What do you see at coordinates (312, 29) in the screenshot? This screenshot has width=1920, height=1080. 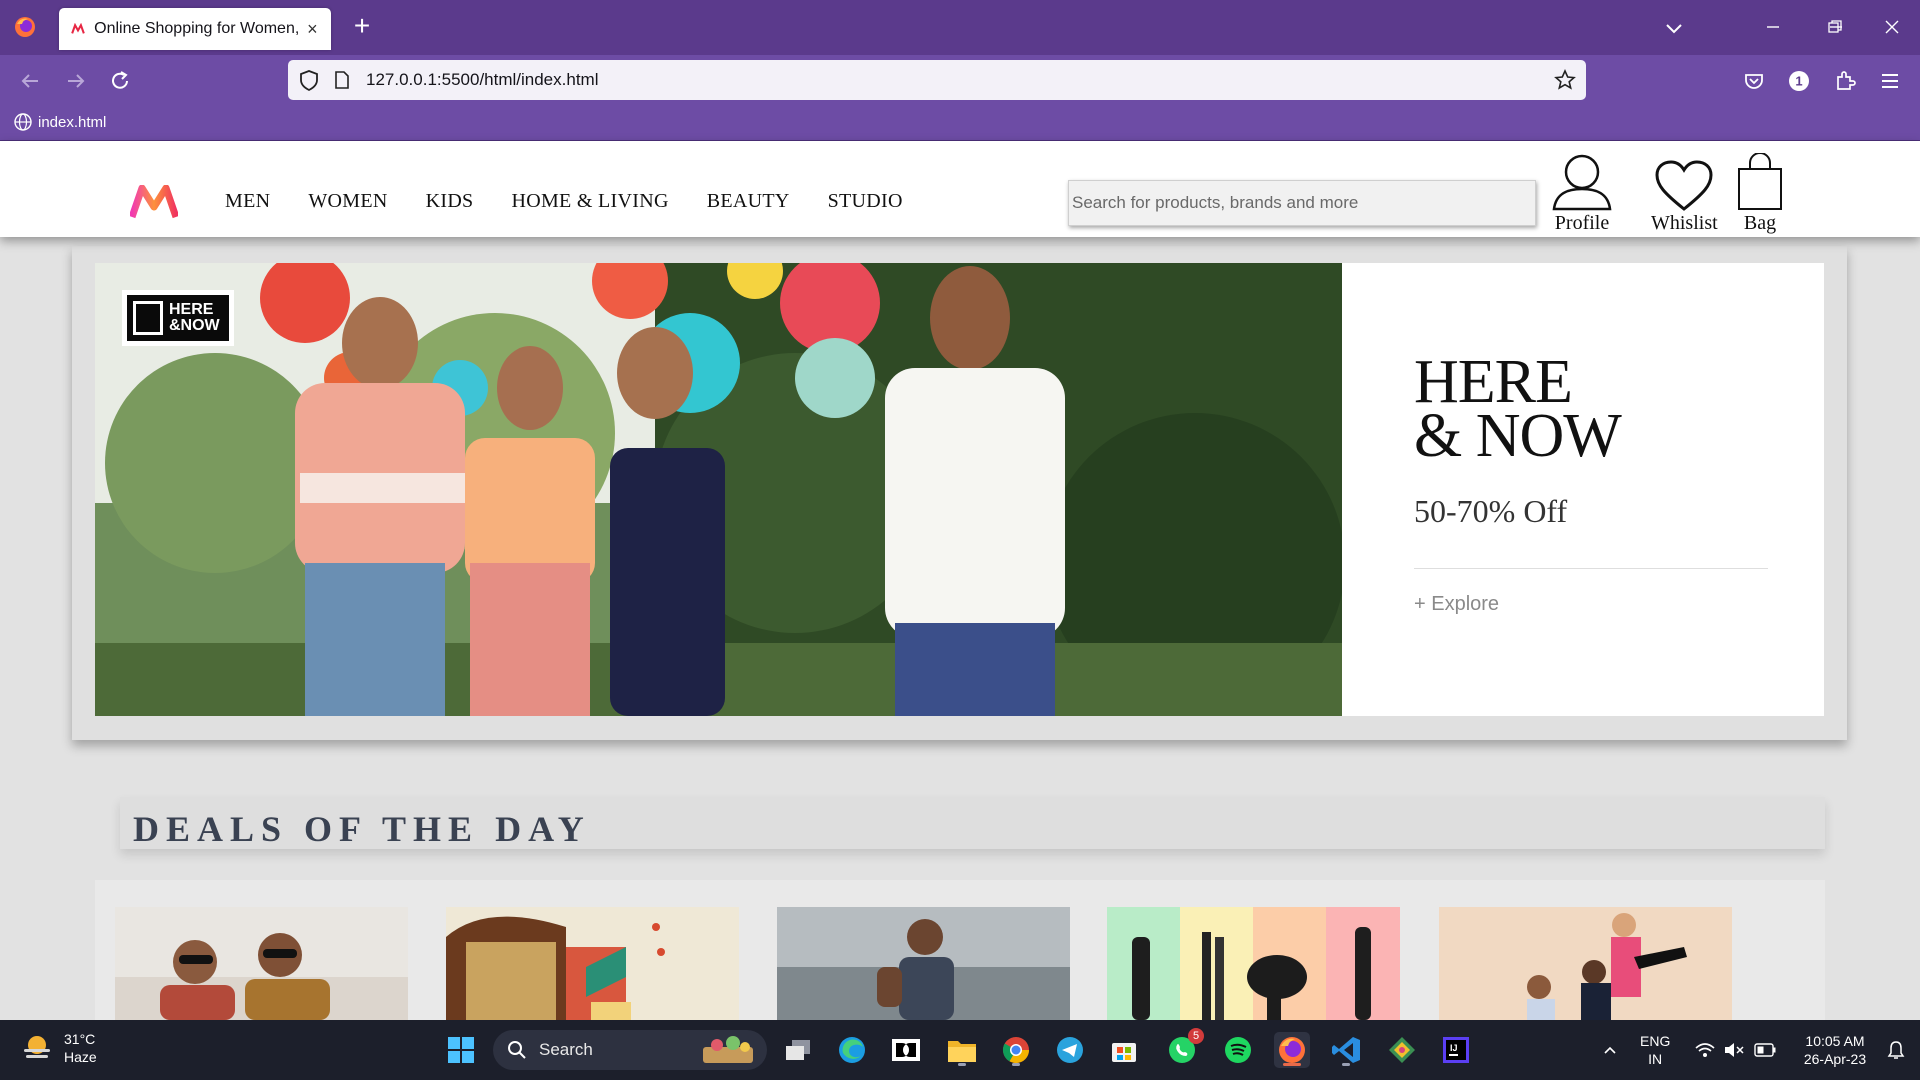 I see `tab-close-icon: ×` at bounding box center [312, 29].